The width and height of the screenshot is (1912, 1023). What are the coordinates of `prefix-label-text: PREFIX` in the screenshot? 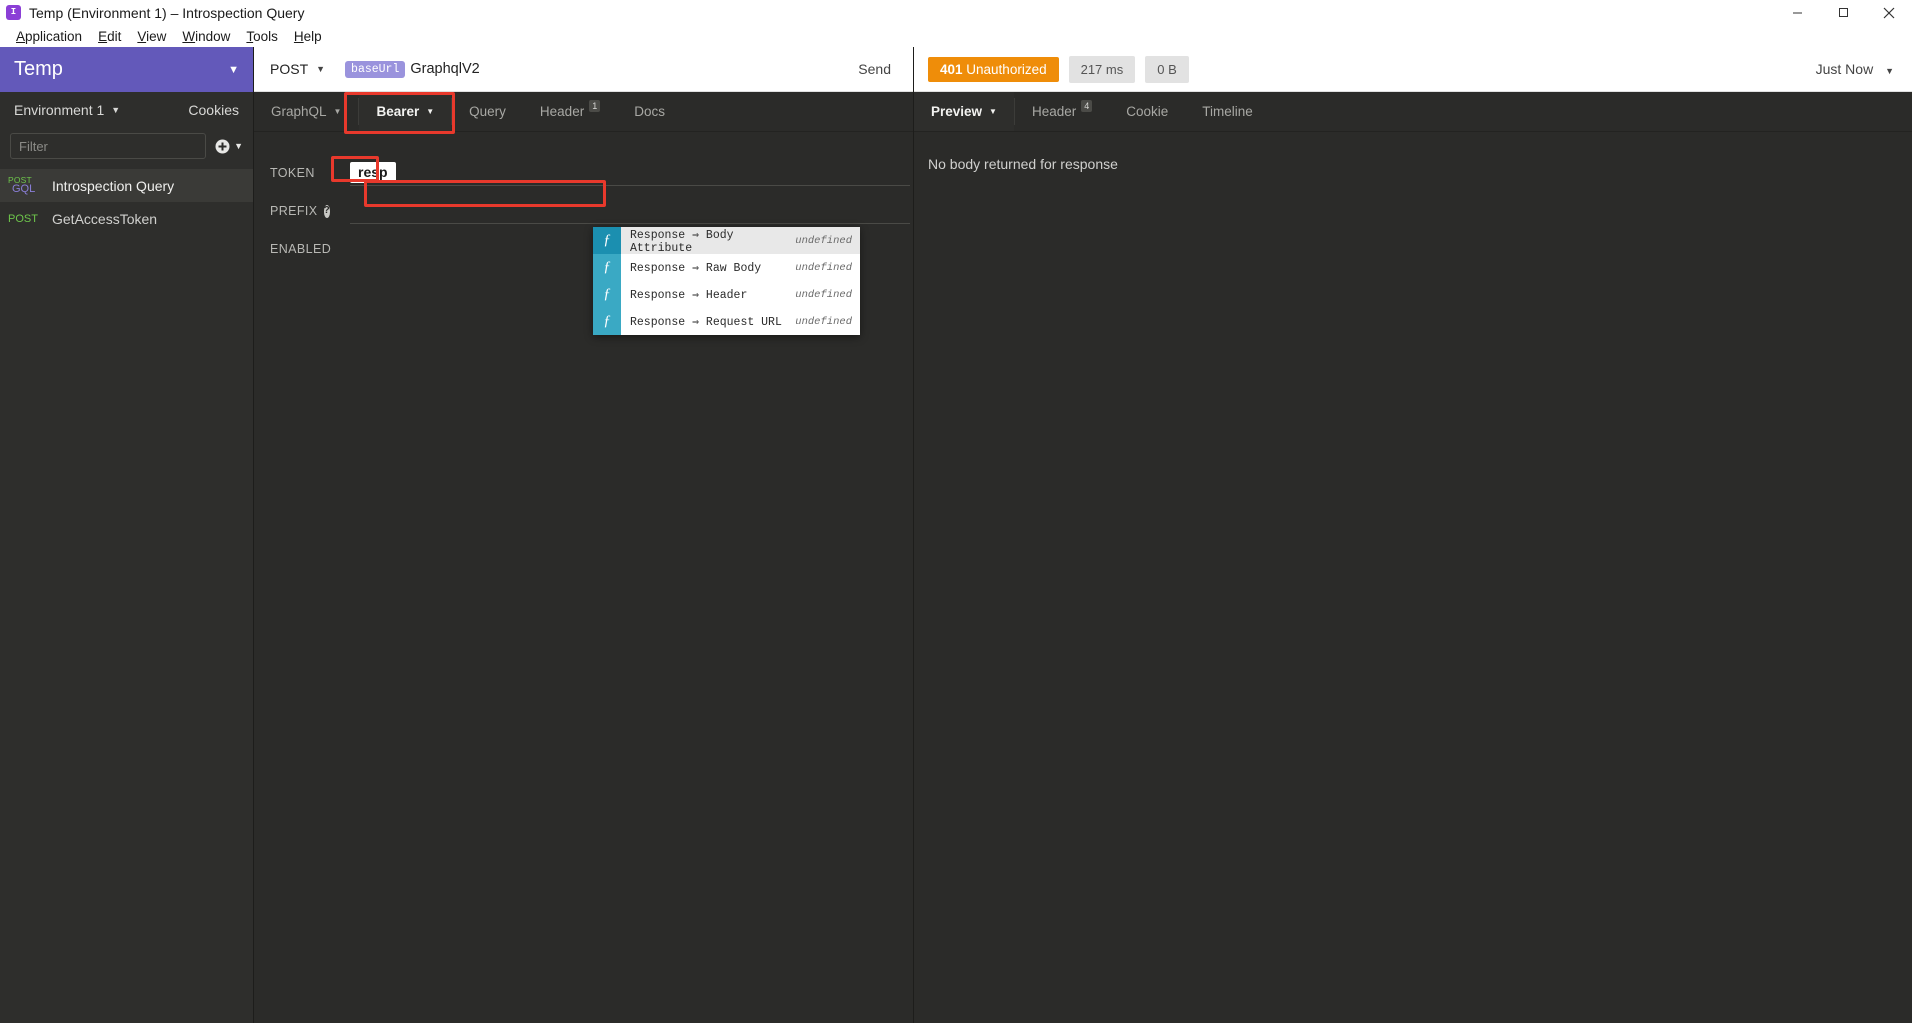 It's located at (294, 211).